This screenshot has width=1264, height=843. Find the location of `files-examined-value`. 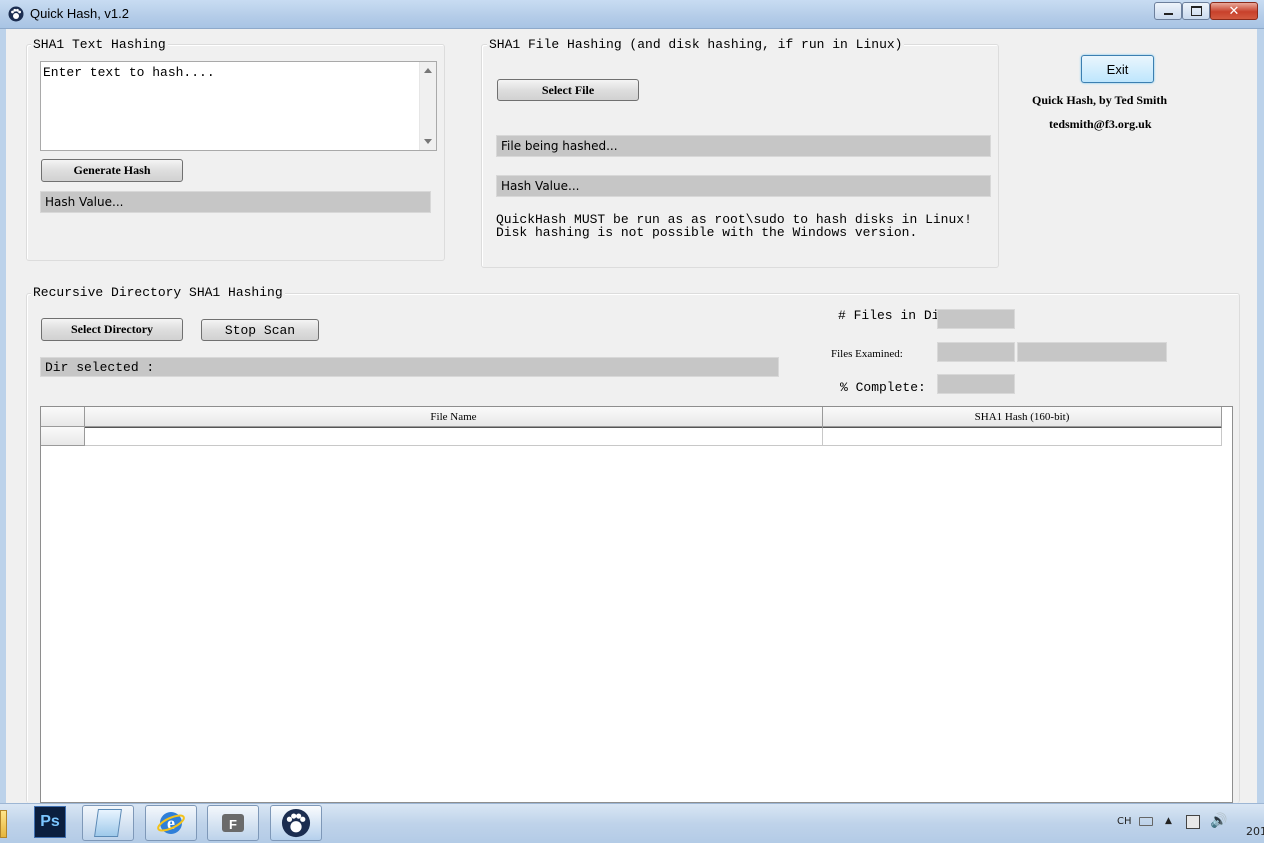

files-examined-value is located at coordinates (976, 352).